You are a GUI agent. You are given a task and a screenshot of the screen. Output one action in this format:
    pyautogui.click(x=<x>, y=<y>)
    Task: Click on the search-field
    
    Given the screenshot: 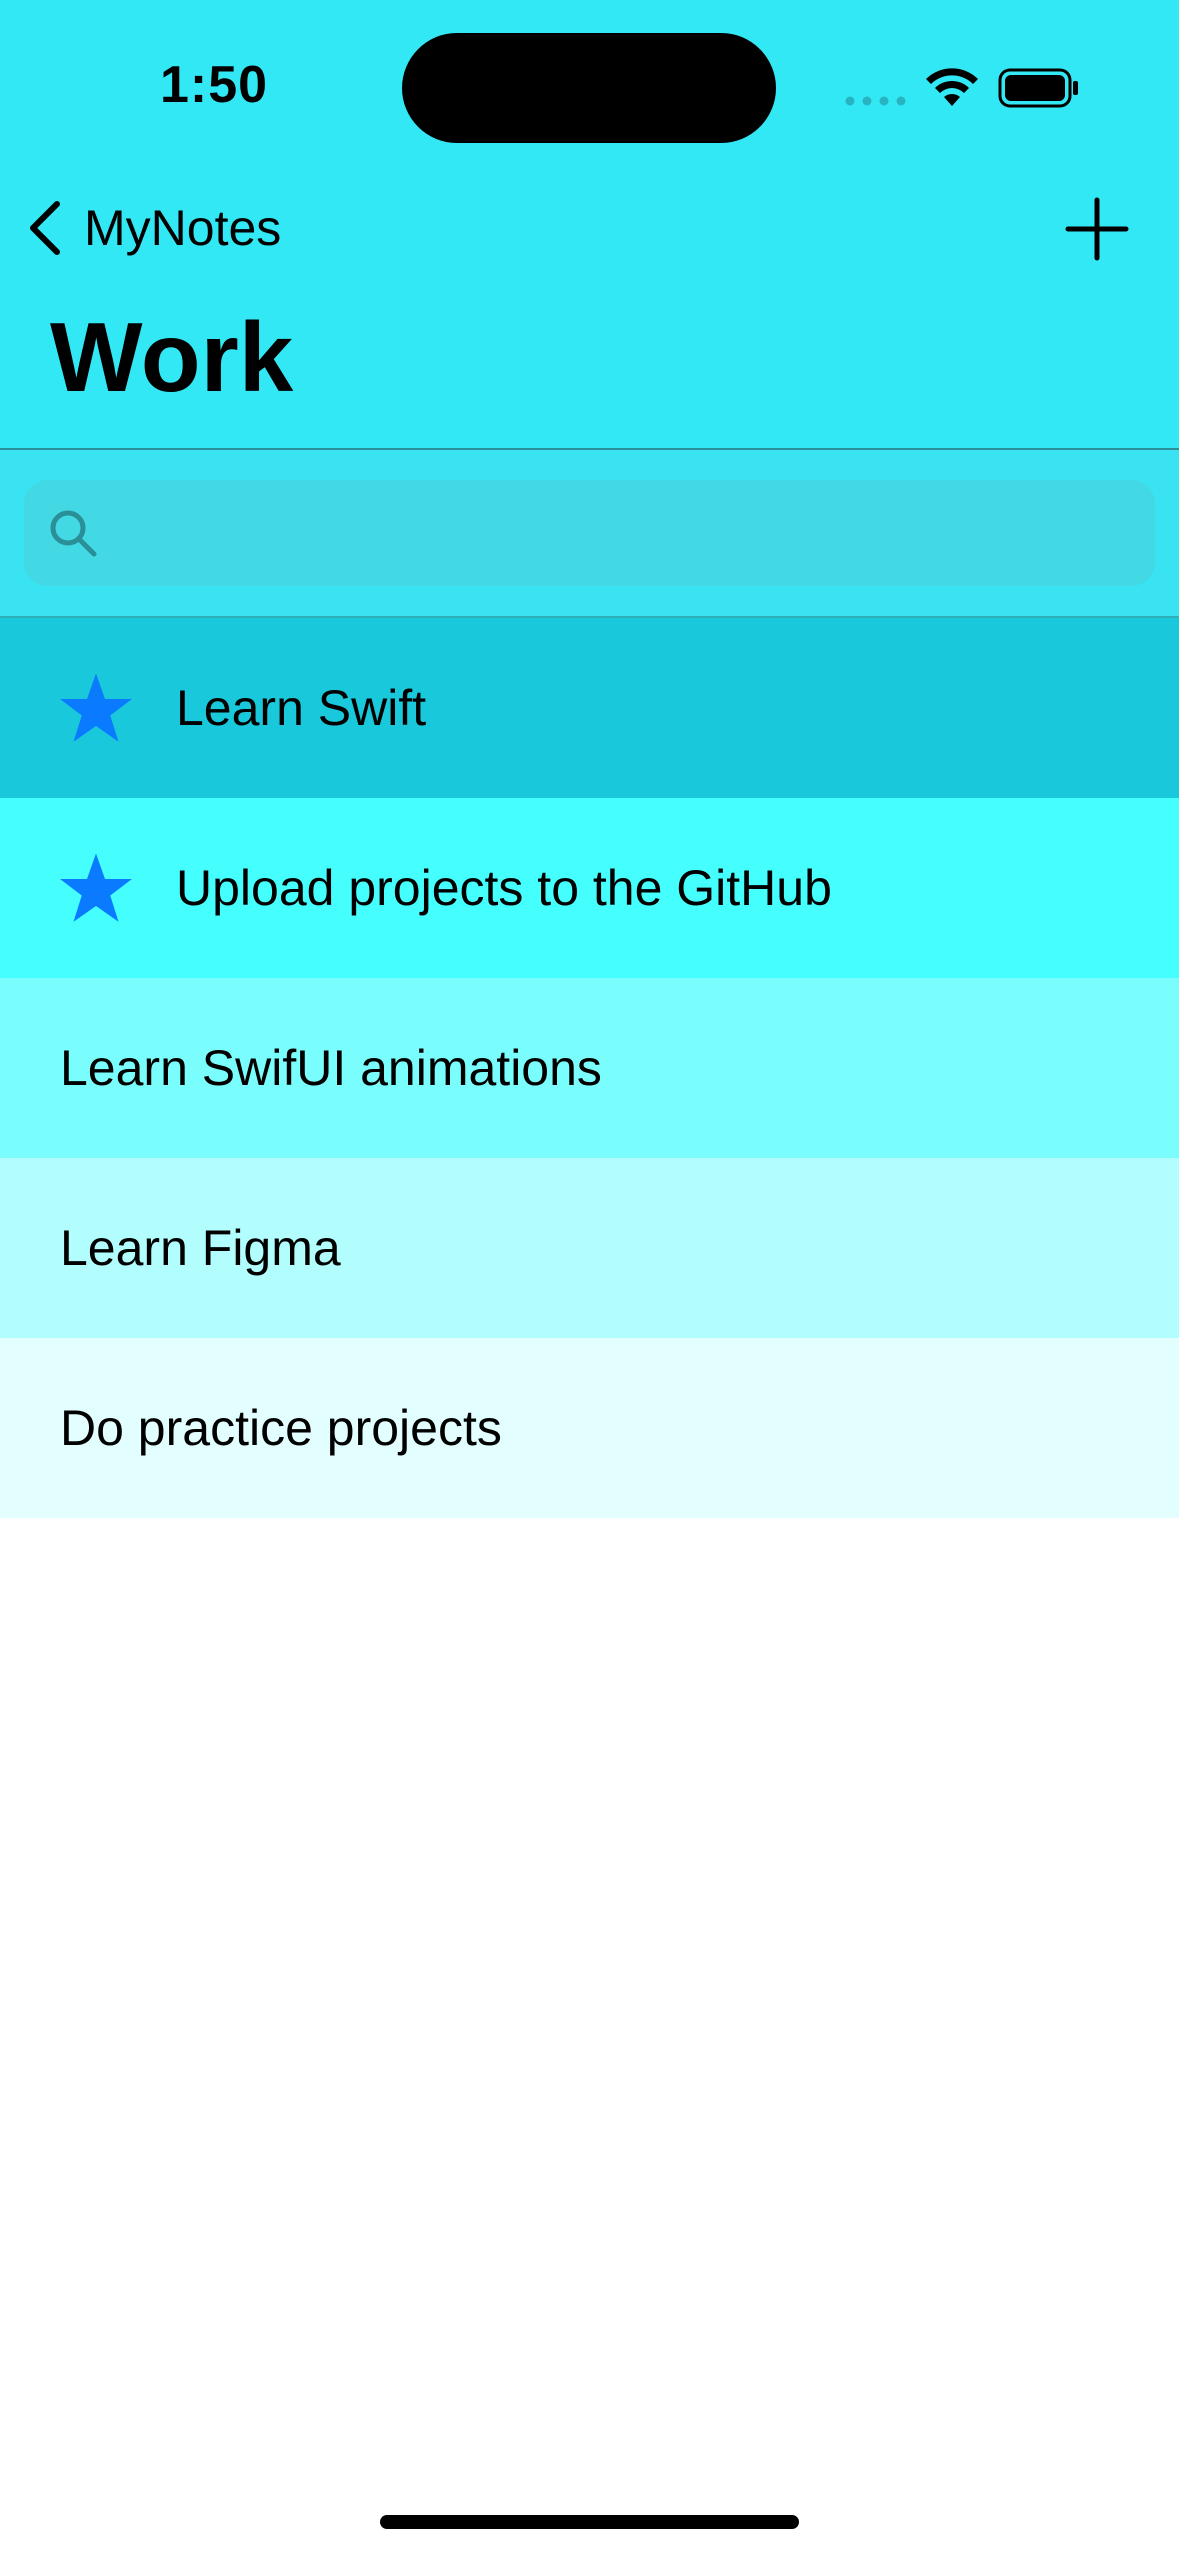 What is the action you would take?
    pyautogui.click(x=589, y=533)
    